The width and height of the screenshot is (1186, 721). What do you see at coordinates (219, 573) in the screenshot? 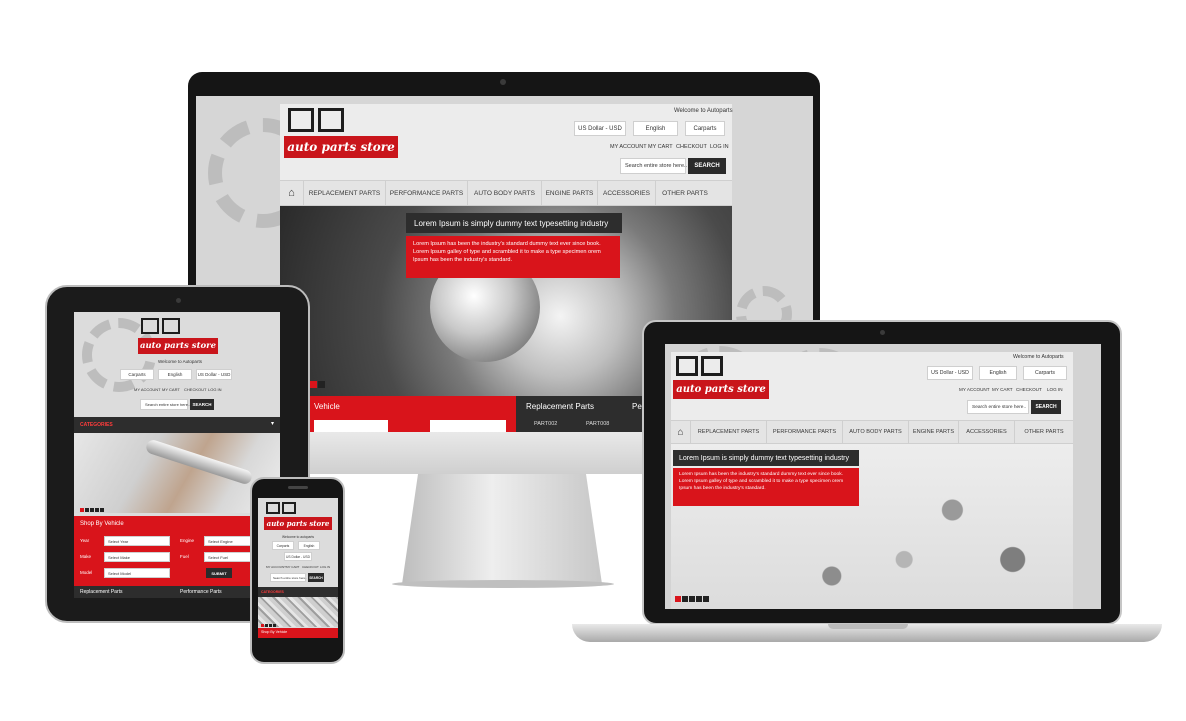
I see `submit-button: SUBMIT` at bounding box center [219, 573].